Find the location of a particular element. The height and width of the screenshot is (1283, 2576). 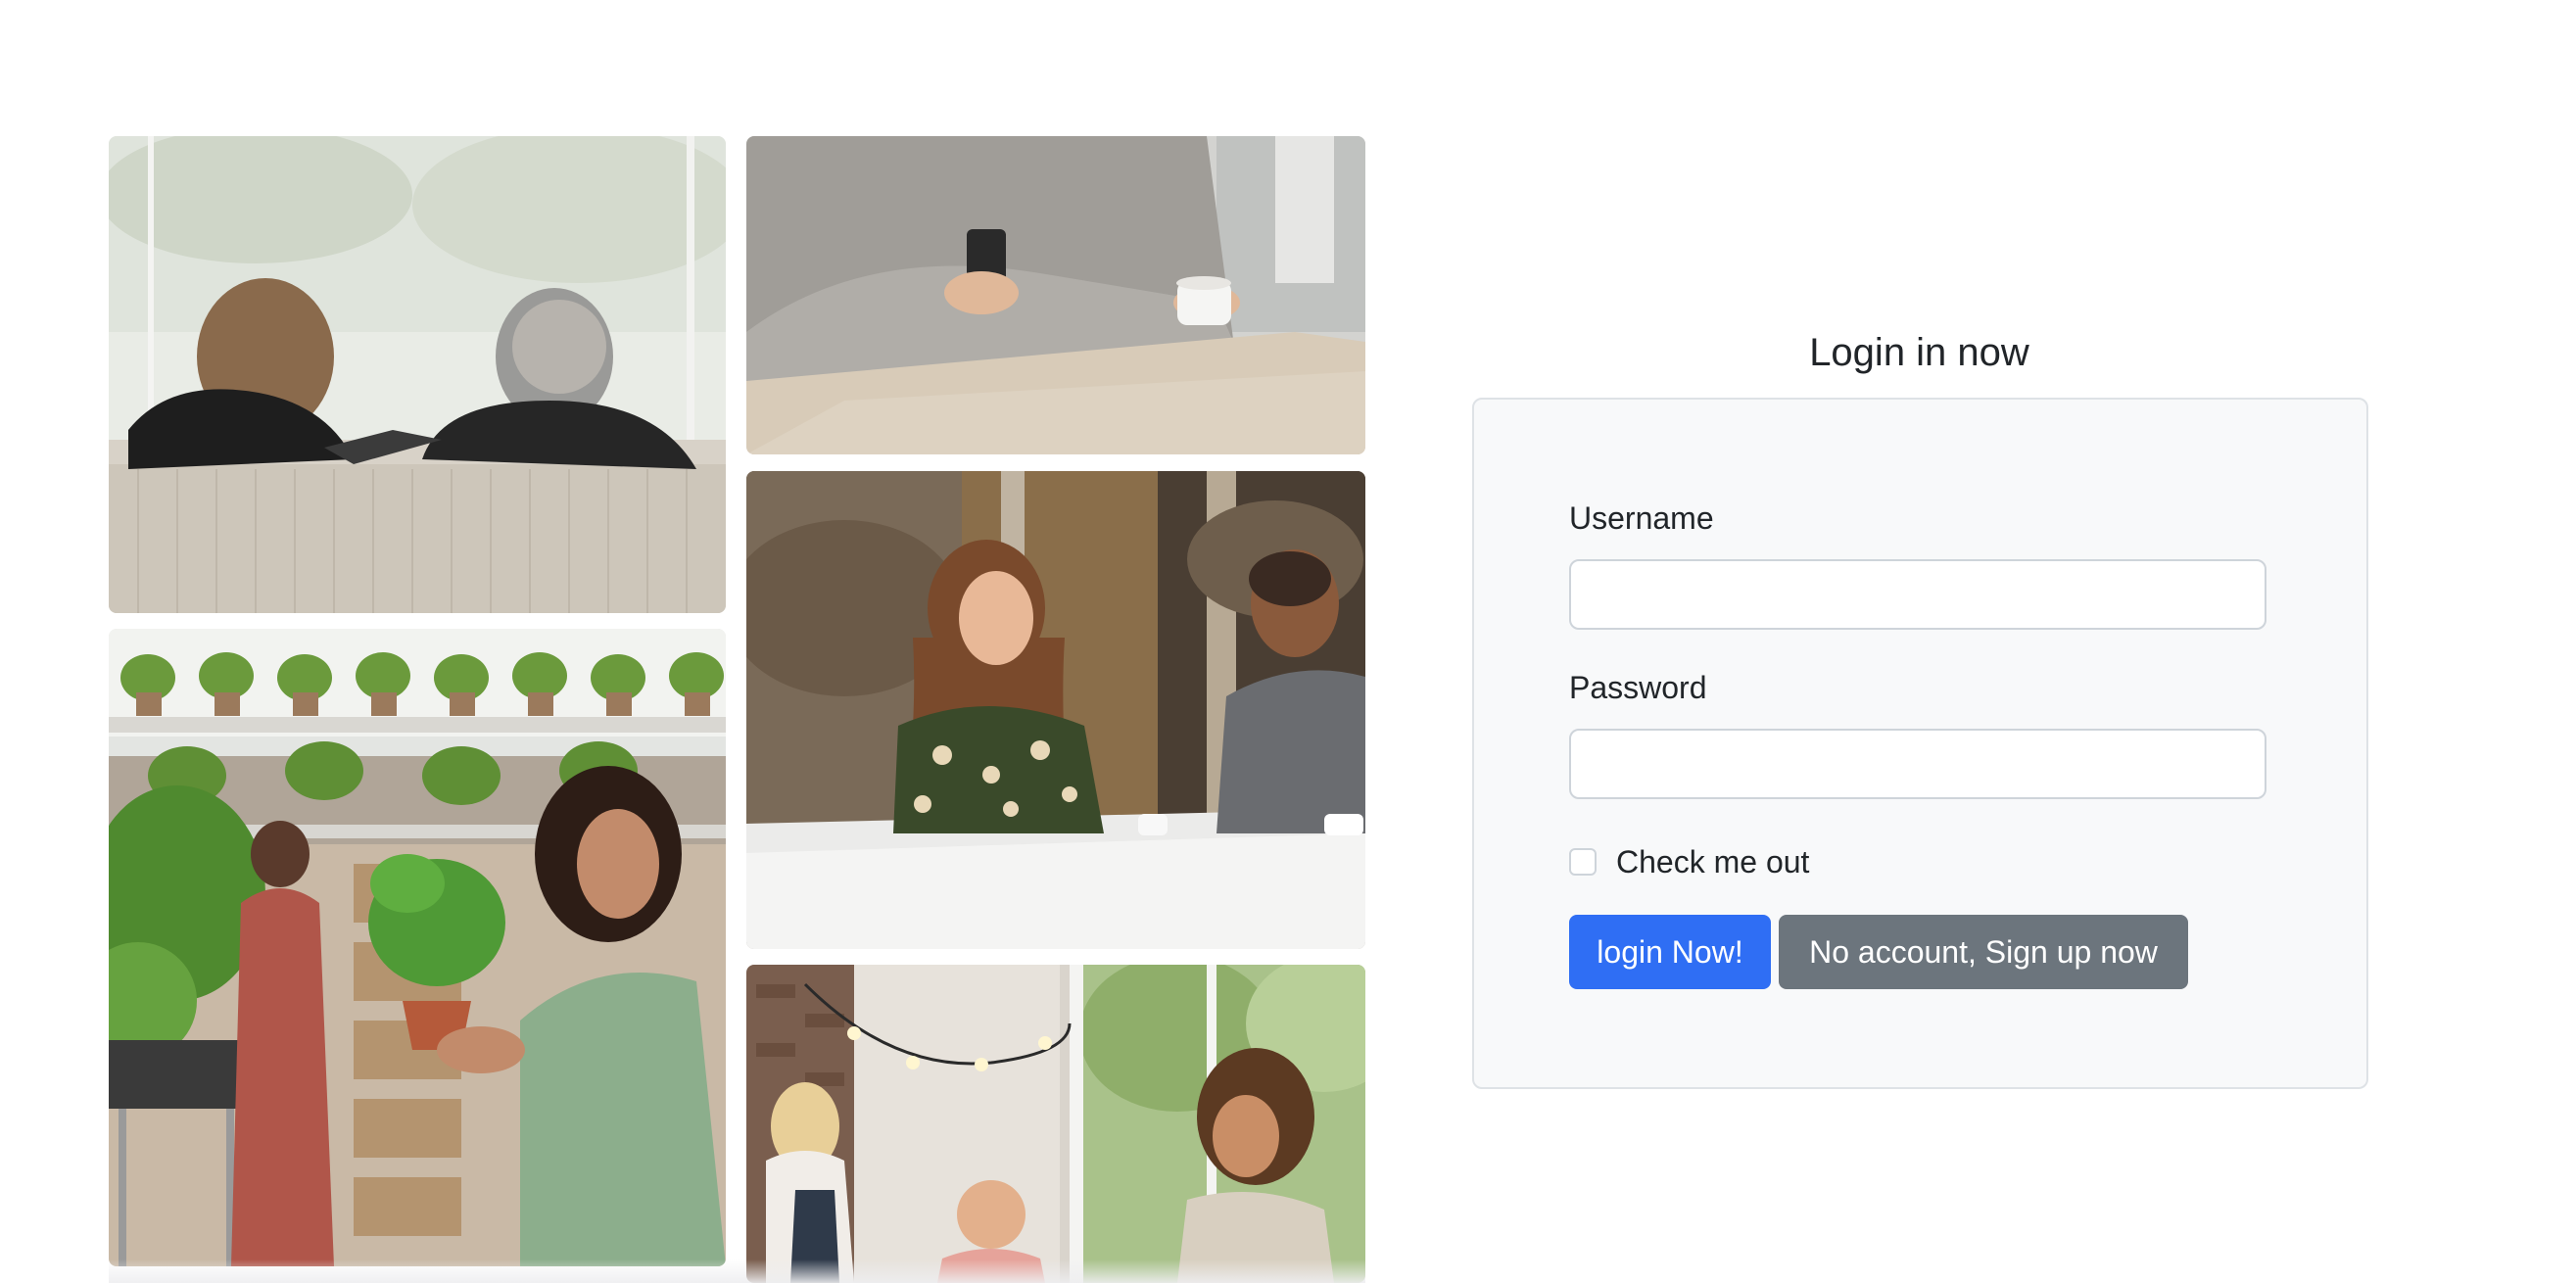

remember-checkbox-row: Check me out is located at coordinates (1689, 861).